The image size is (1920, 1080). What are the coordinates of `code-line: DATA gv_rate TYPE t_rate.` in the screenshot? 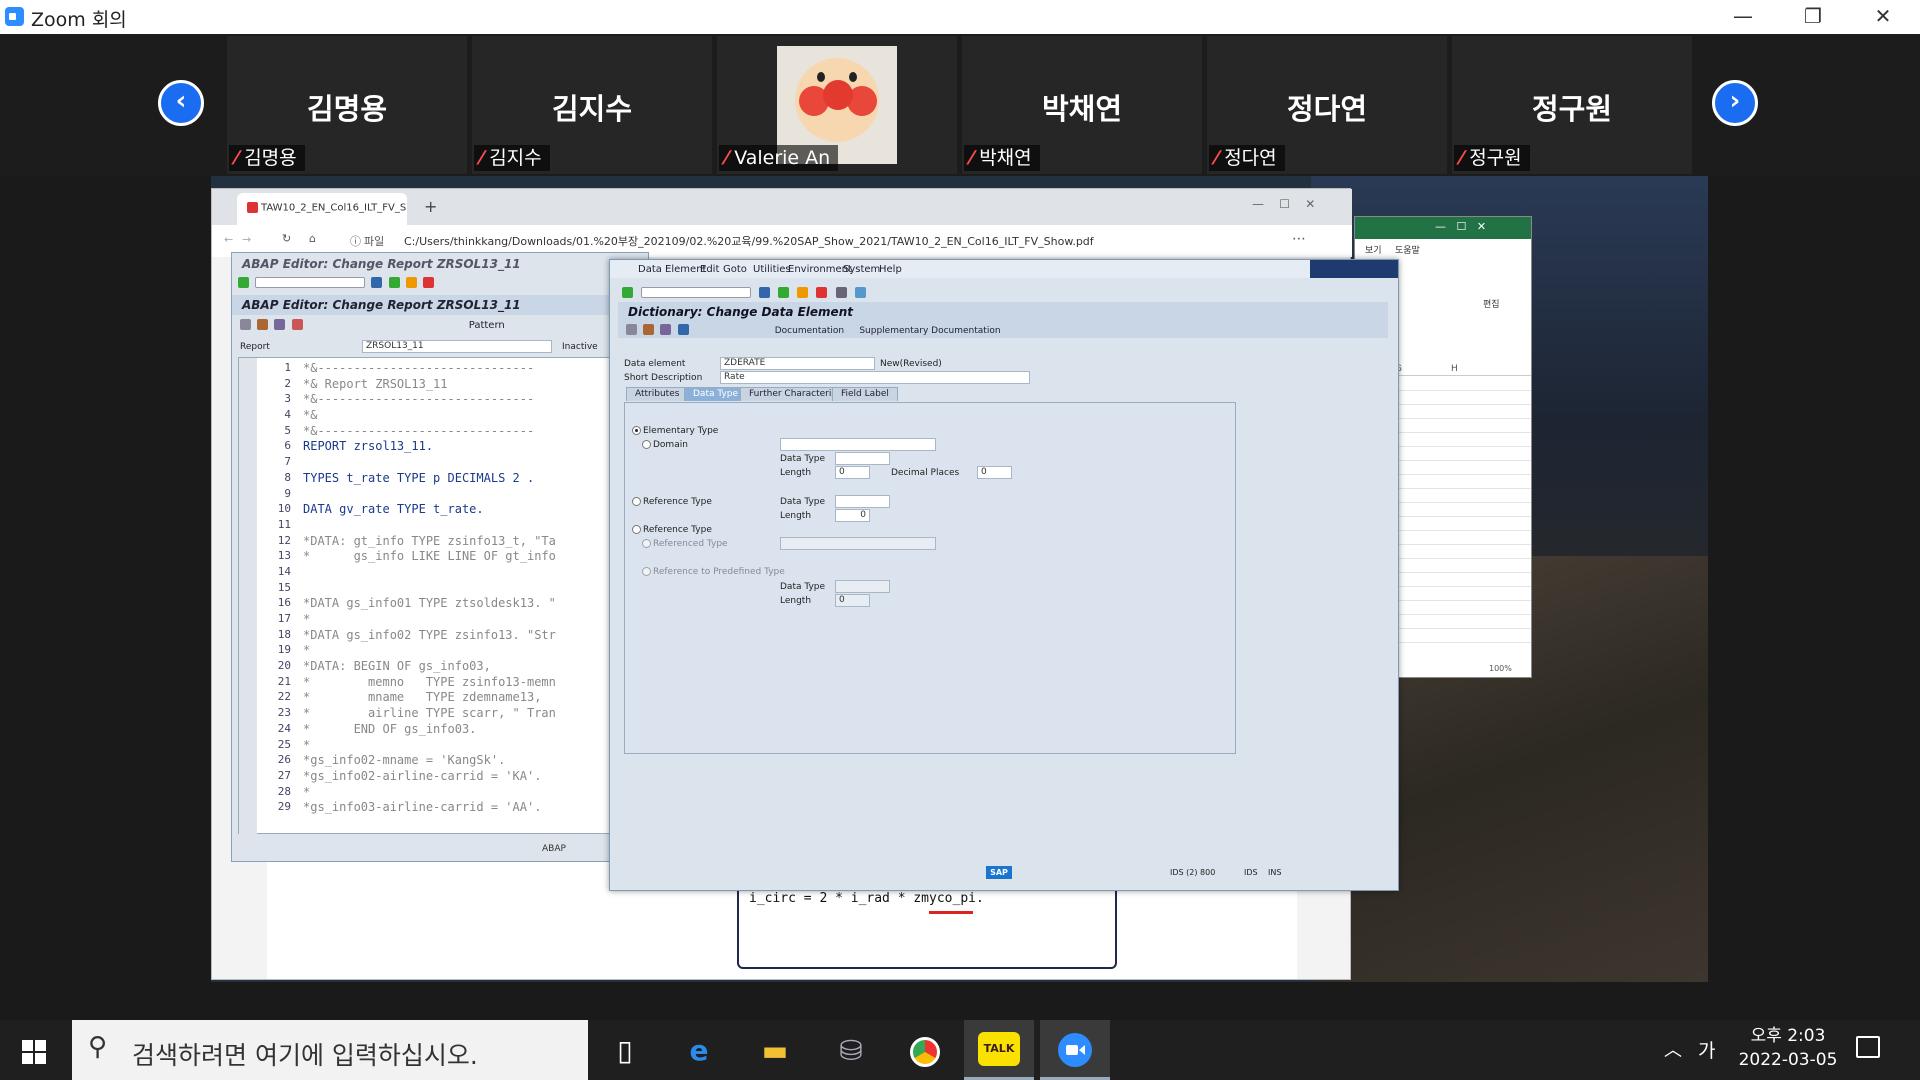 It's located at (429, 511).